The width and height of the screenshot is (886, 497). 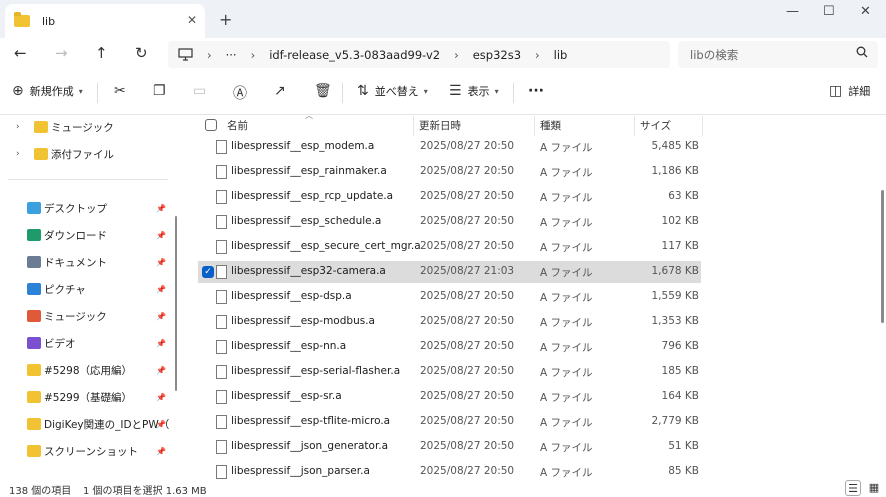 I want to click on tiles-view-button: ▦, so click(x=874, y=488).